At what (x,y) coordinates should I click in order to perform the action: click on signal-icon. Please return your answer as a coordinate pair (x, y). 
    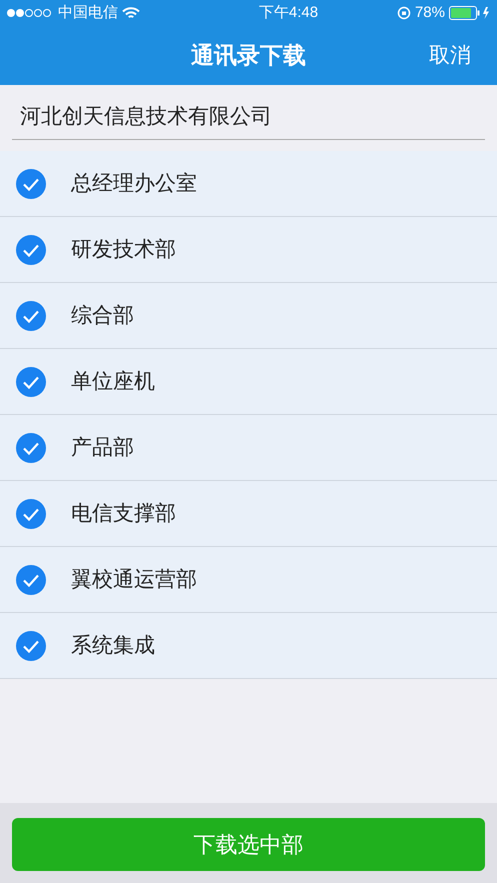
    Looking at the image, I should click on (30, 13).